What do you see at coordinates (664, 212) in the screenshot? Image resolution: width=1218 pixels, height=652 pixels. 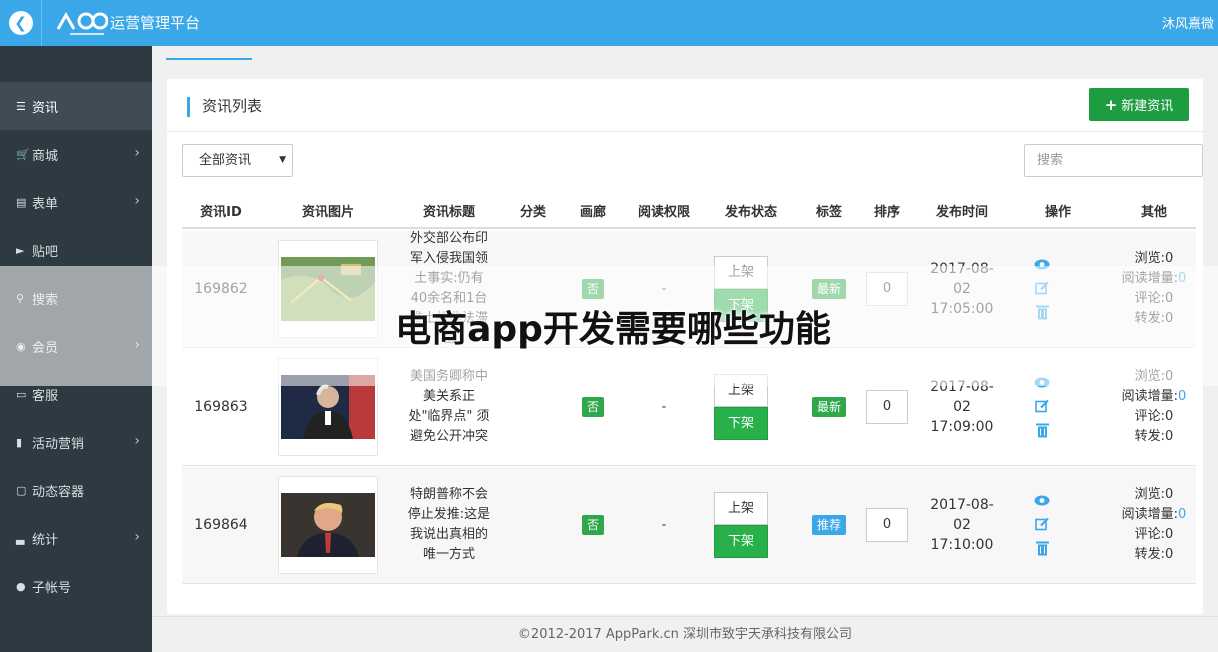 I see `col-header-permission: 阅读权限` at bounding box center [664, 212].